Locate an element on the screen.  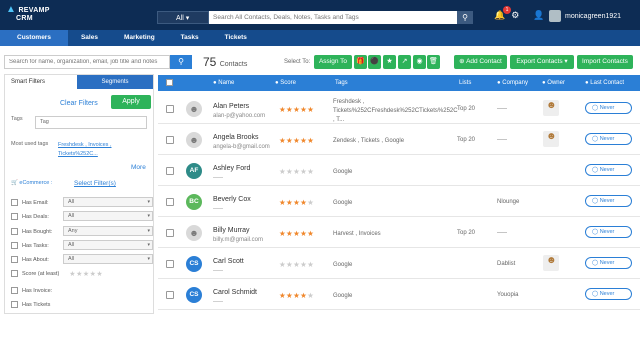
contact-name: Carol Schmidt is located at coordinates (235, 292).